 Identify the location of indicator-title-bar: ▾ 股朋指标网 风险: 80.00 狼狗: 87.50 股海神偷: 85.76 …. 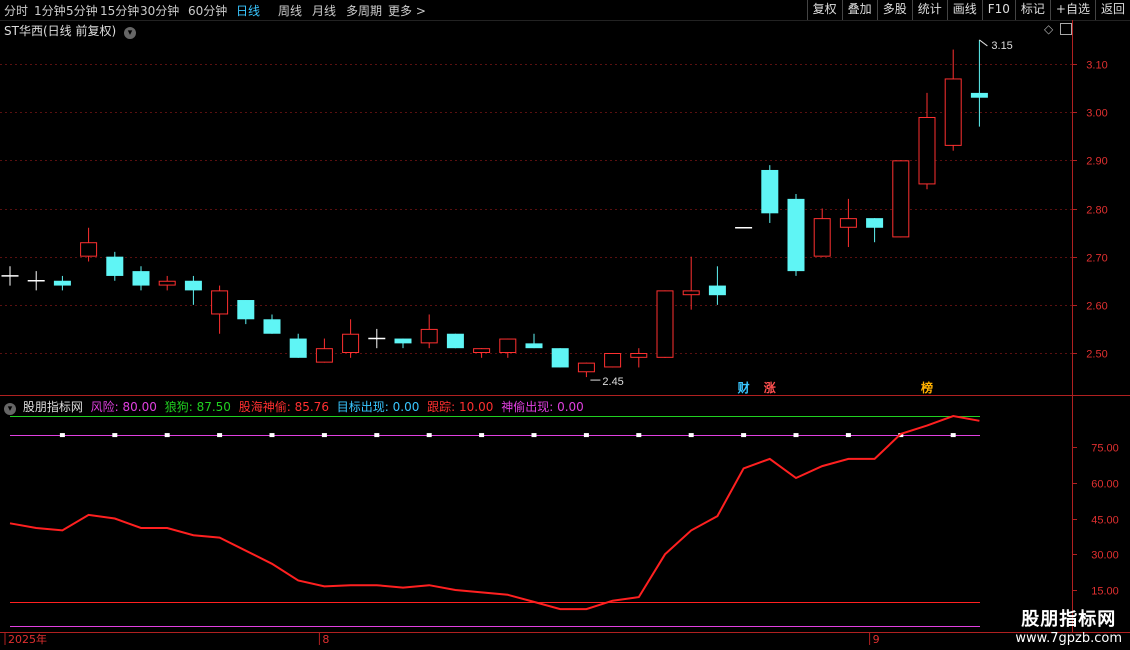
(294, 406).